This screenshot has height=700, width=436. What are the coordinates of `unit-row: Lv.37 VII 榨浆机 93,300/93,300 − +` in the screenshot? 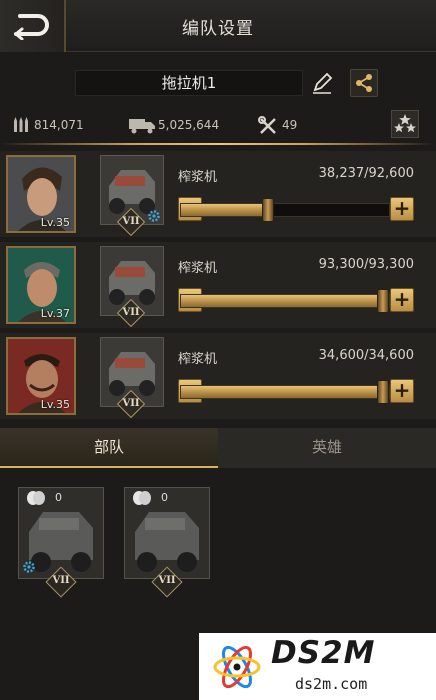 It's located at (218, 285).